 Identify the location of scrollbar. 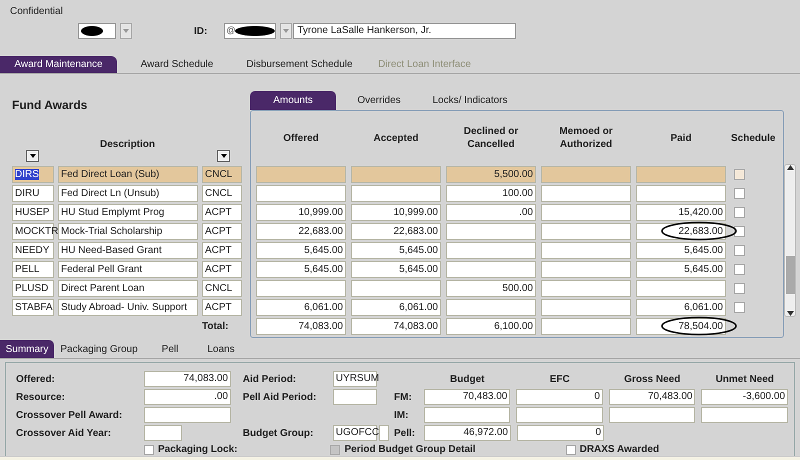
(790, 240).